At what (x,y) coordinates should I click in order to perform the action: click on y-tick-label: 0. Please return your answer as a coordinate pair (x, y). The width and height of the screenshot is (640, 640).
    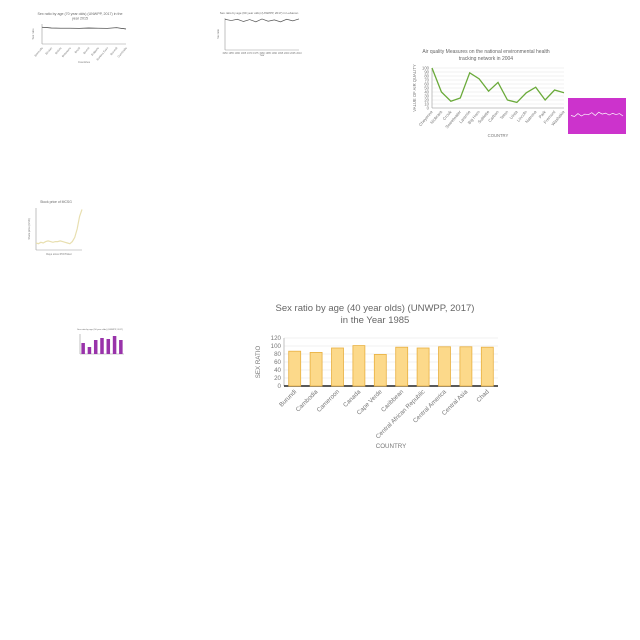
    Looking at the image, I should click on (280, 386).